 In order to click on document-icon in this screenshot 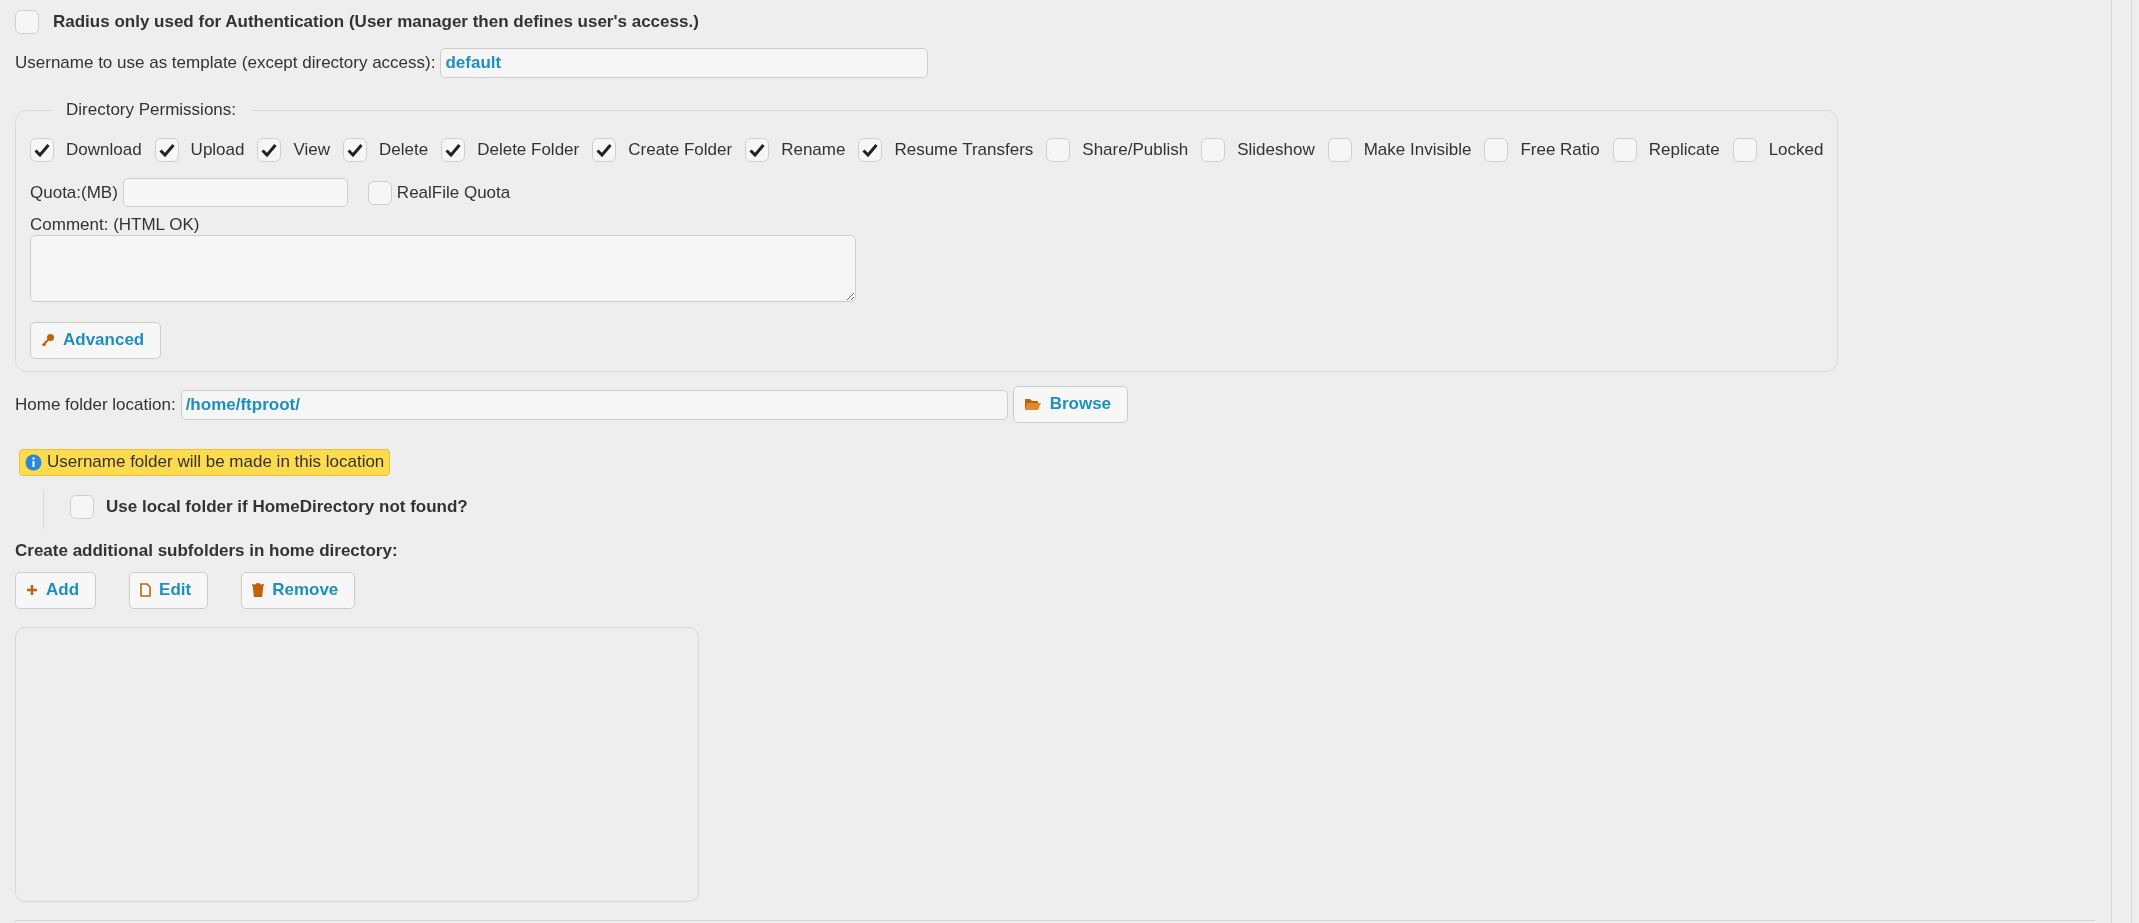, I will do `click(146, 589)`.